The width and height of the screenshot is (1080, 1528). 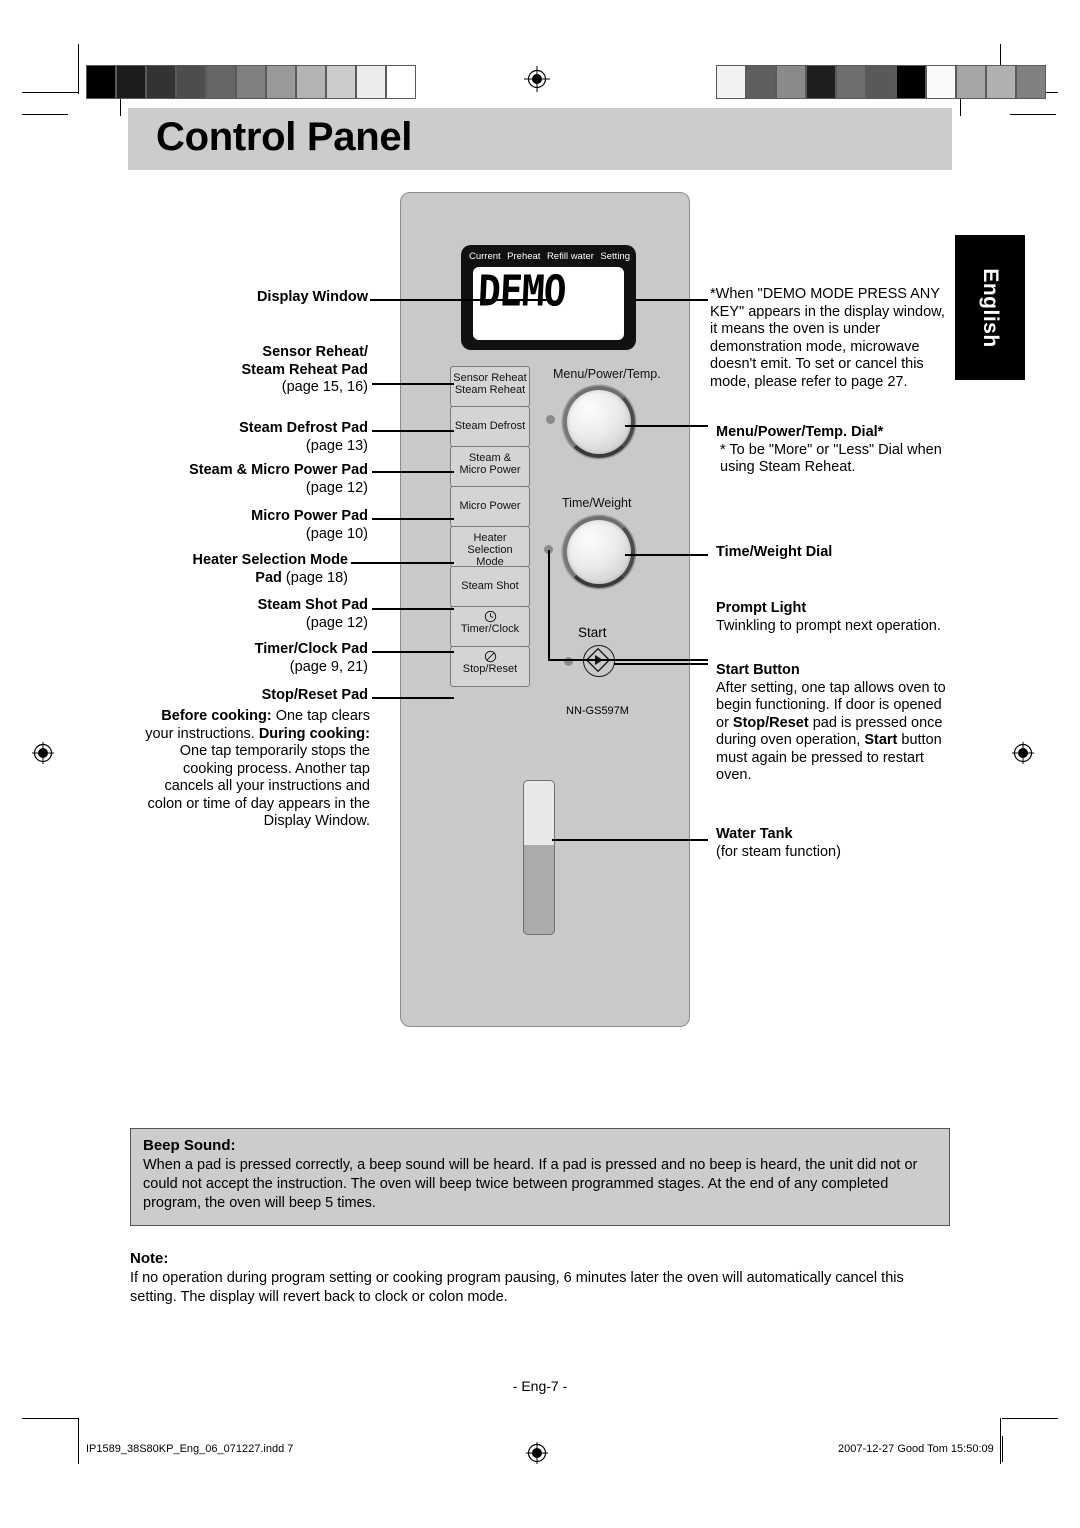 What do you see at coordinates (490, 426) in the screenshot?
I see `pad-steam-defrost: Steam Defrost` at bounding box center [490, 426].